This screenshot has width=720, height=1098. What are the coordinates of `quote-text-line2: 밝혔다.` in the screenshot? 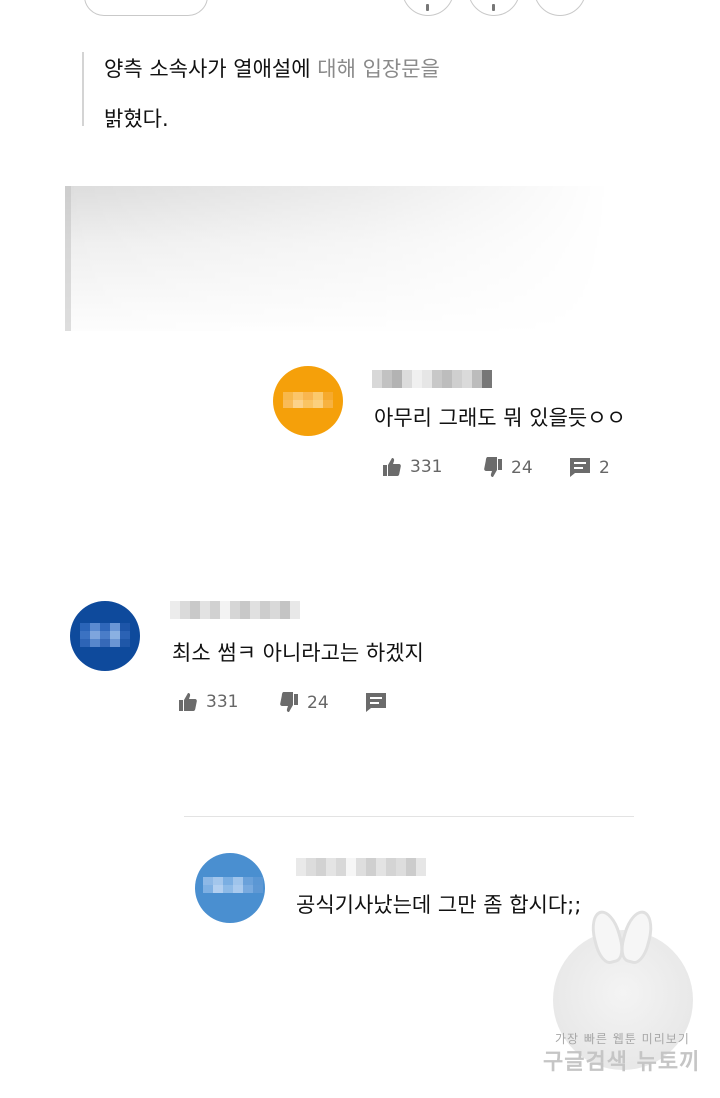 It's located at (136, 119).